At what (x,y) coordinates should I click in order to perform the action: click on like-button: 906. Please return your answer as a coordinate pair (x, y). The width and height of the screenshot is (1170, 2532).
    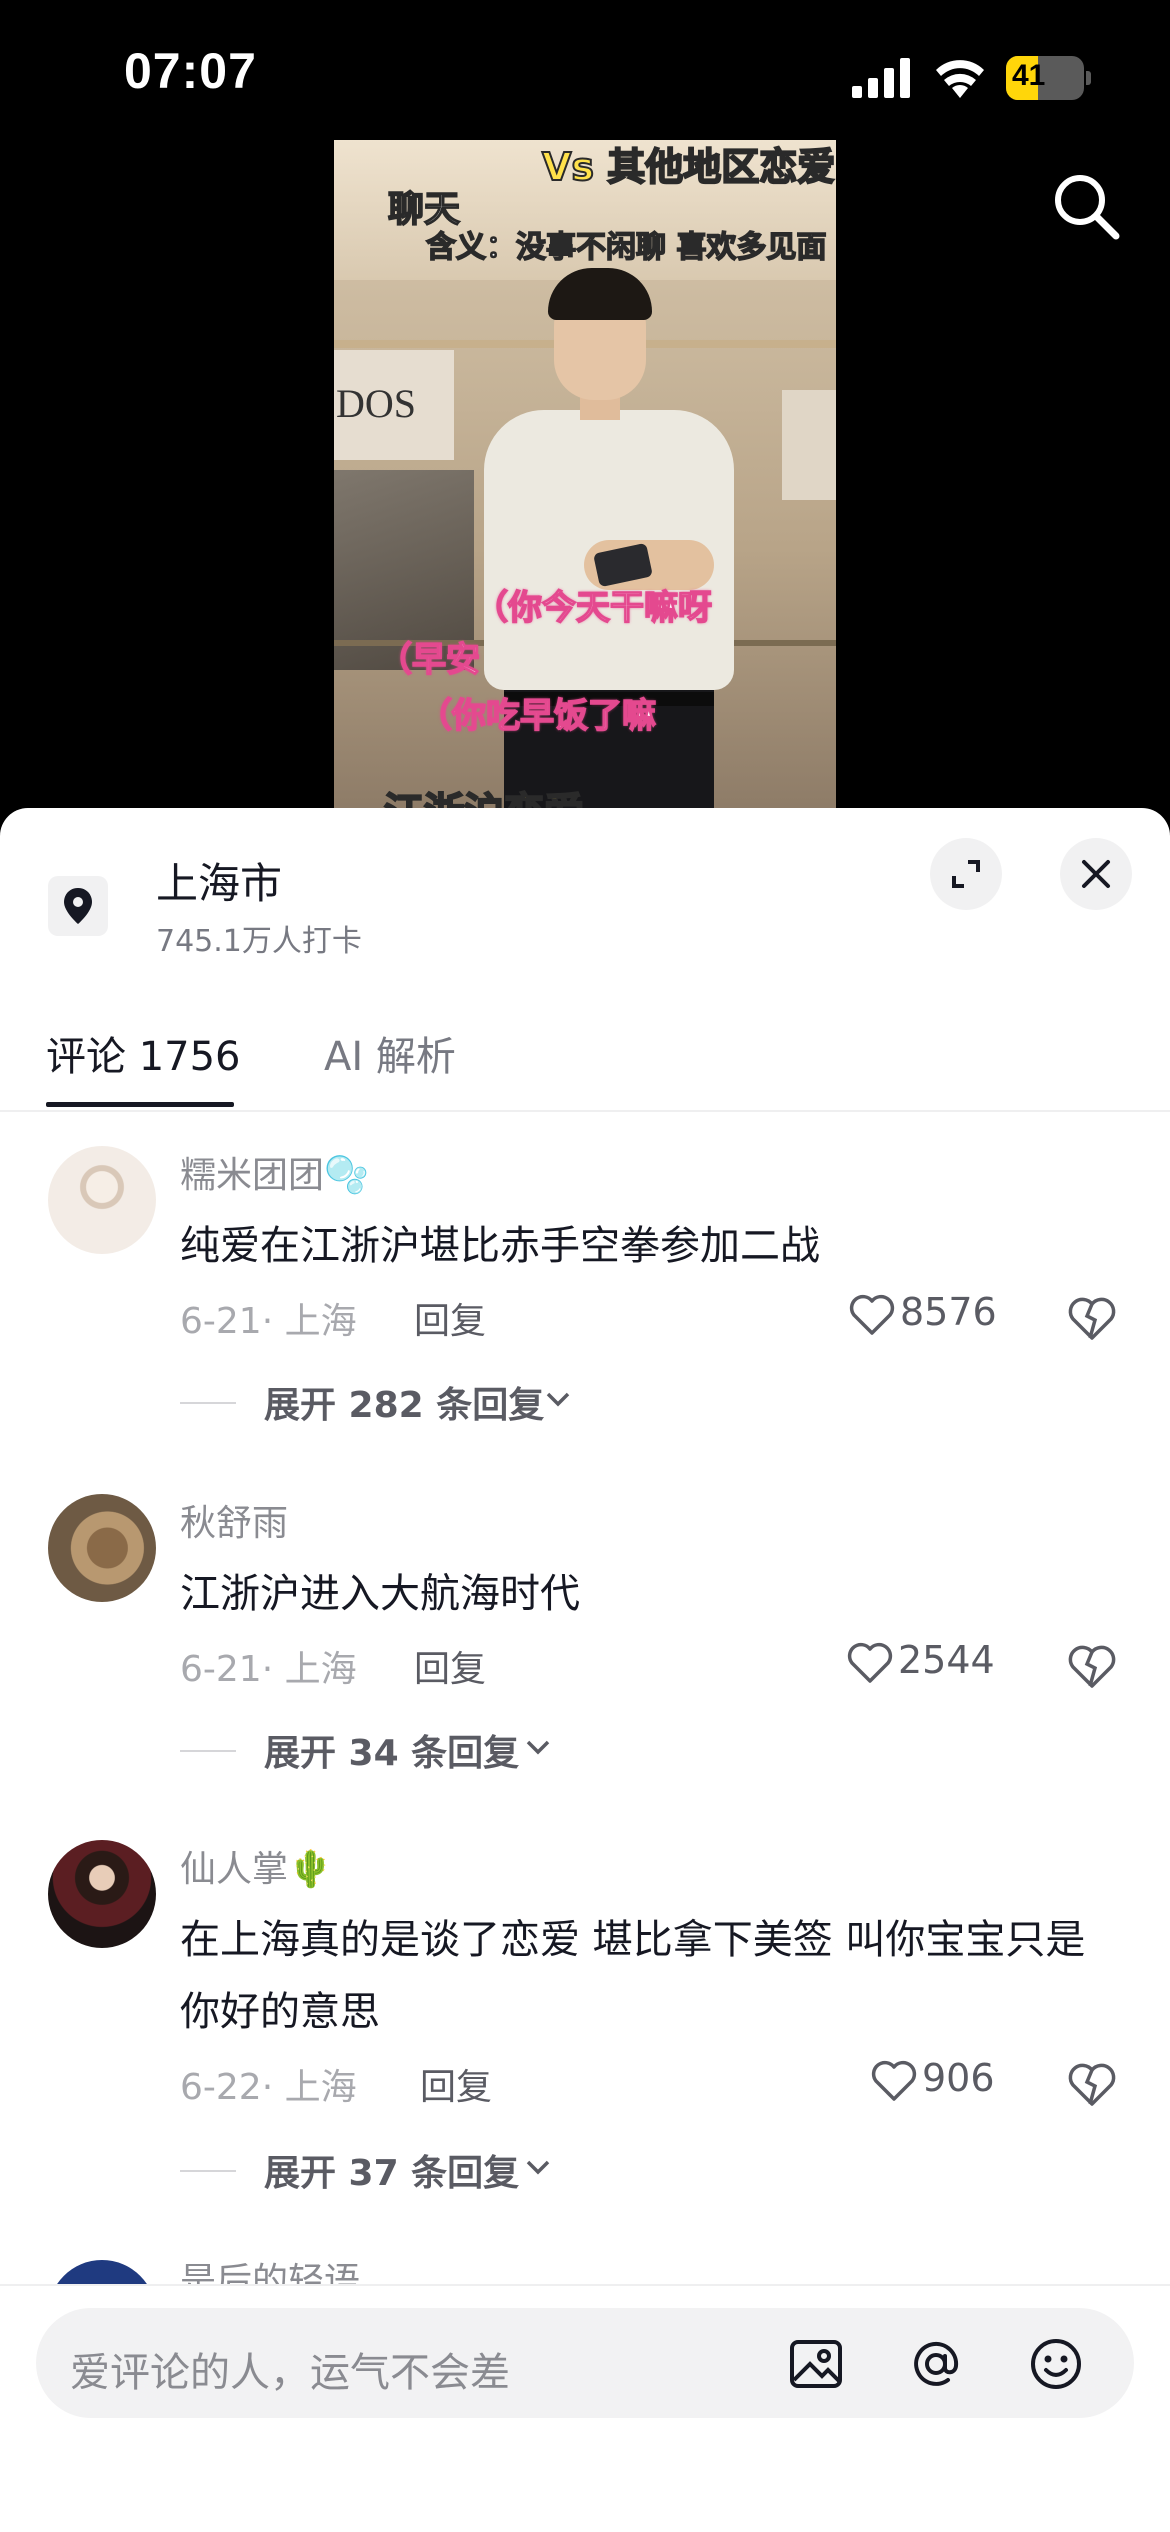
    Looking at the image, I should click on (932, 2079).